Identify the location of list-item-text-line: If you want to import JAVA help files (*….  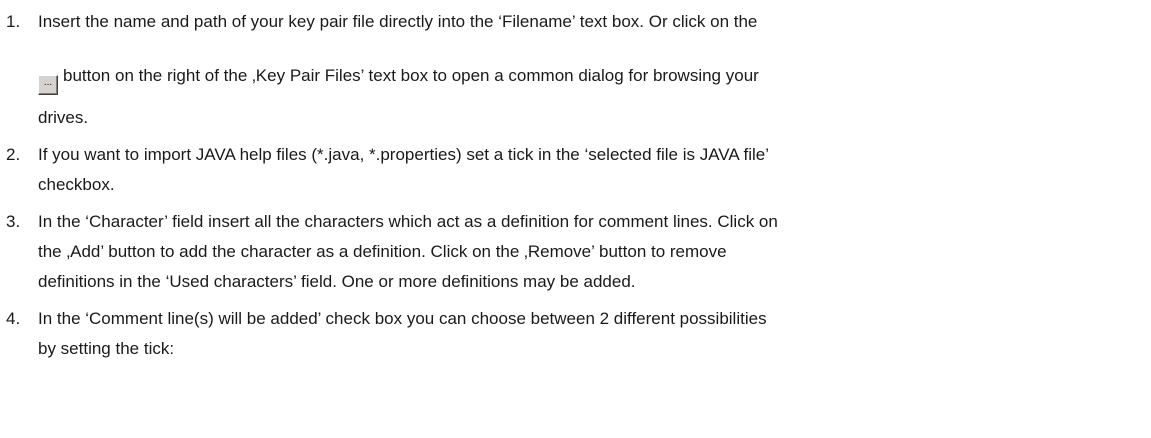
(404, 154).